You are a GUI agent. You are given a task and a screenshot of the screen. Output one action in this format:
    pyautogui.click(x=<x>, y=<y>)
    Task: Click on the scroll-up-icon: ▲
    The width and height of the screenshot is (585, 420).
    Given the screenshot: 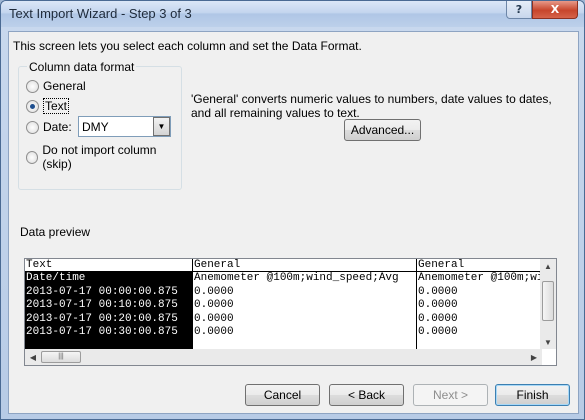 What is the action you would take?
    pyautogui.click(x=548, y=266)
    